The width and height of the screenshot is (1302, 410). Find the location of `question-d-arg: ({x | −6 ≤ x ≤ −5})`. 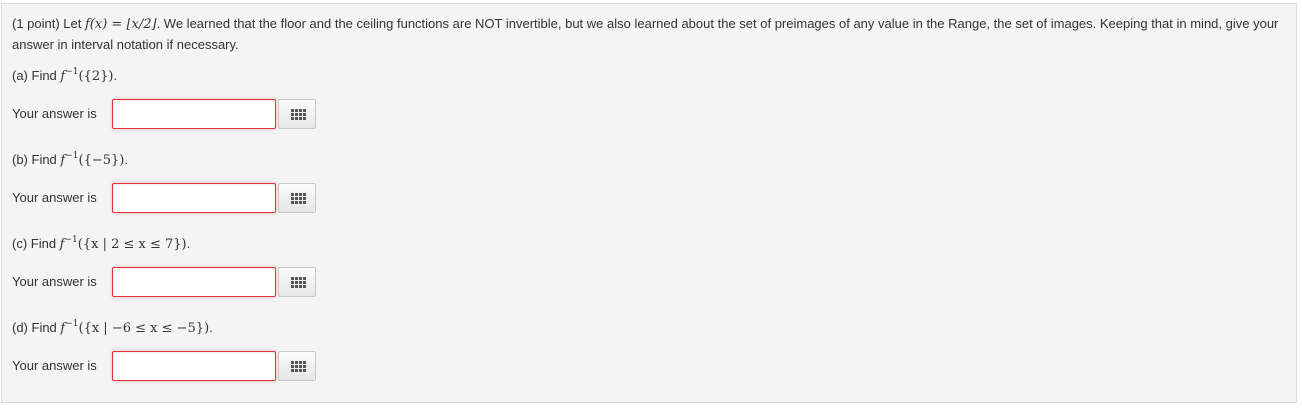

question-d-arg: ({x | −6 ≤ x ≤ −5}) is located at coordinates (144, 328).